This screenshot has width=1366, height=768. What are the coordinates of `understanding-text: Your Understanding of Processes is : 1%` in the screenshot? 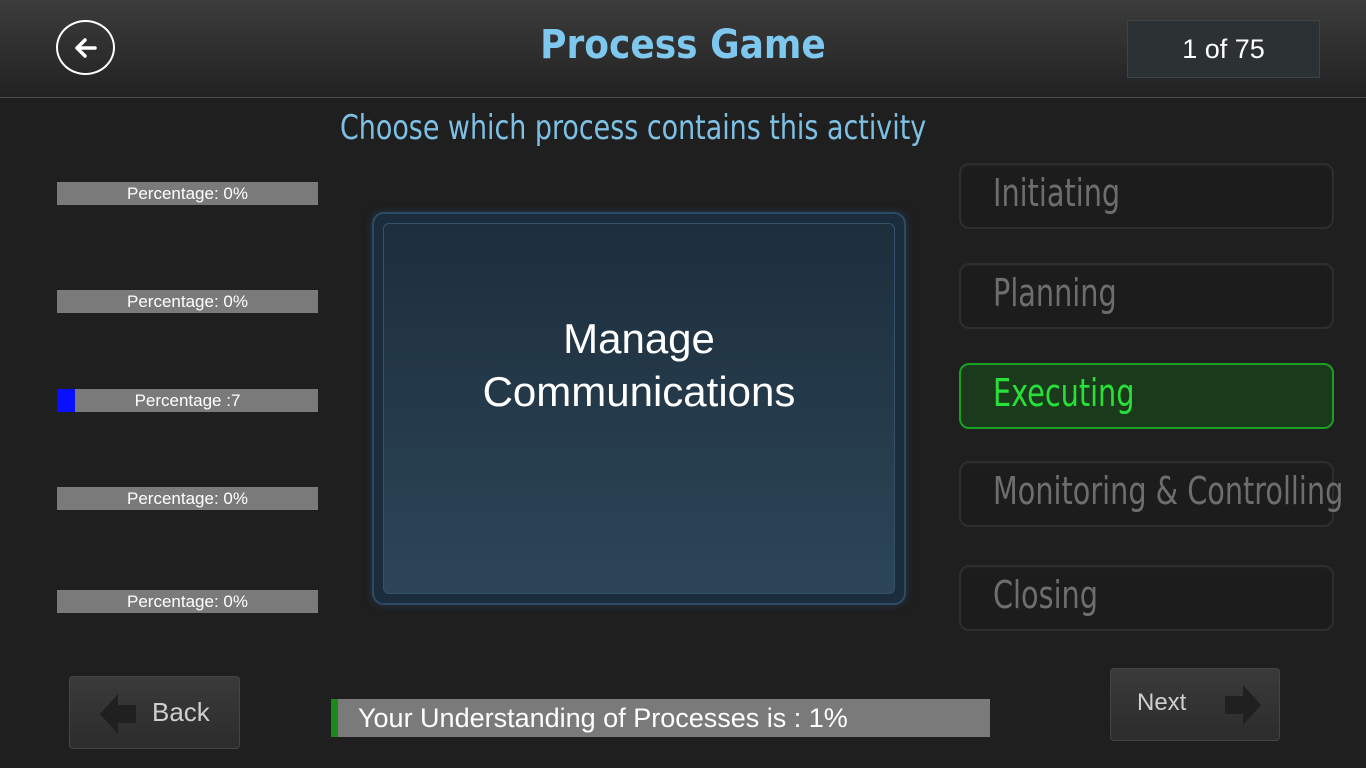 It's located at (603, 717).